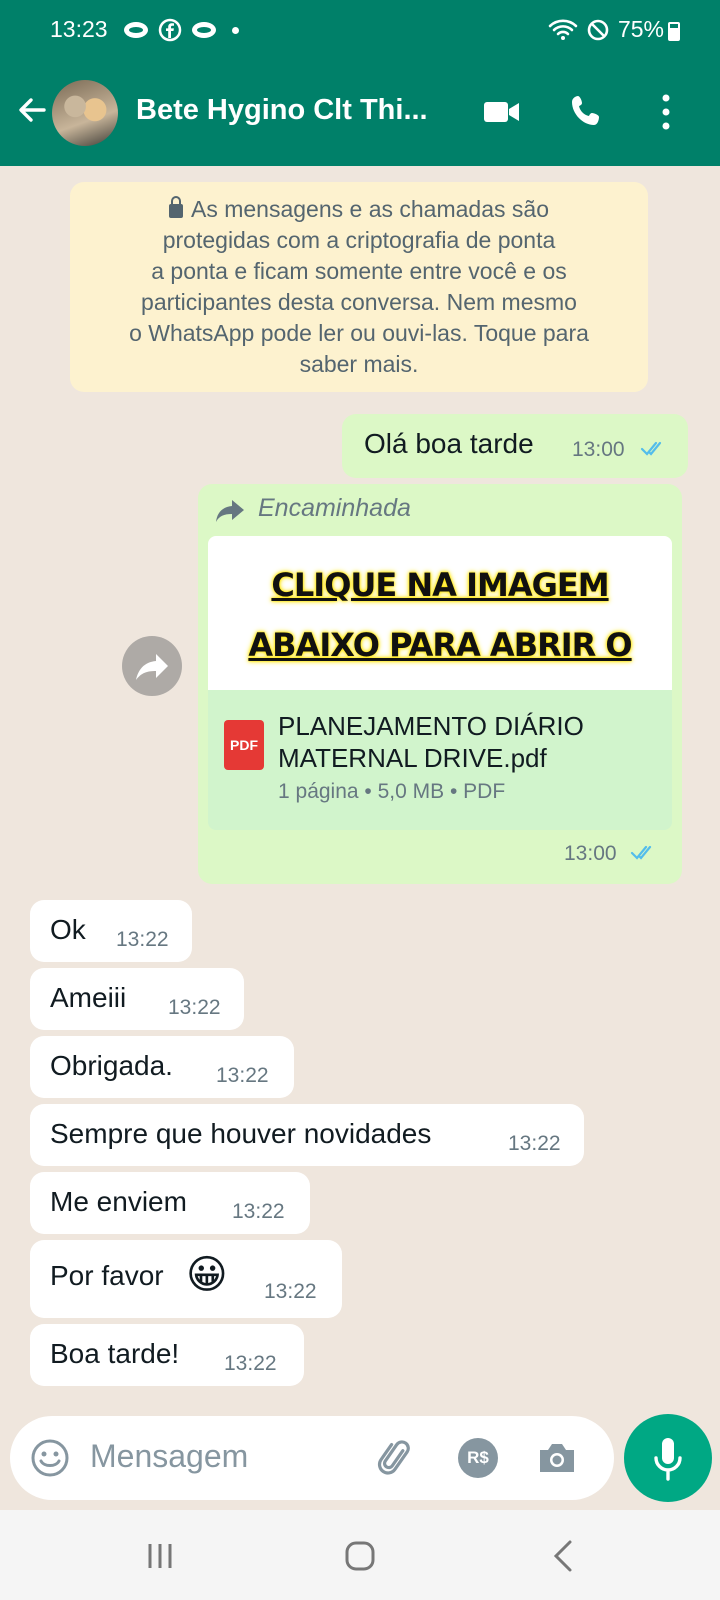  What do you see at coordinates (598, 29) in the screenshot?
I see `do-not-disturb-icon` at bounding box center [598, 29].